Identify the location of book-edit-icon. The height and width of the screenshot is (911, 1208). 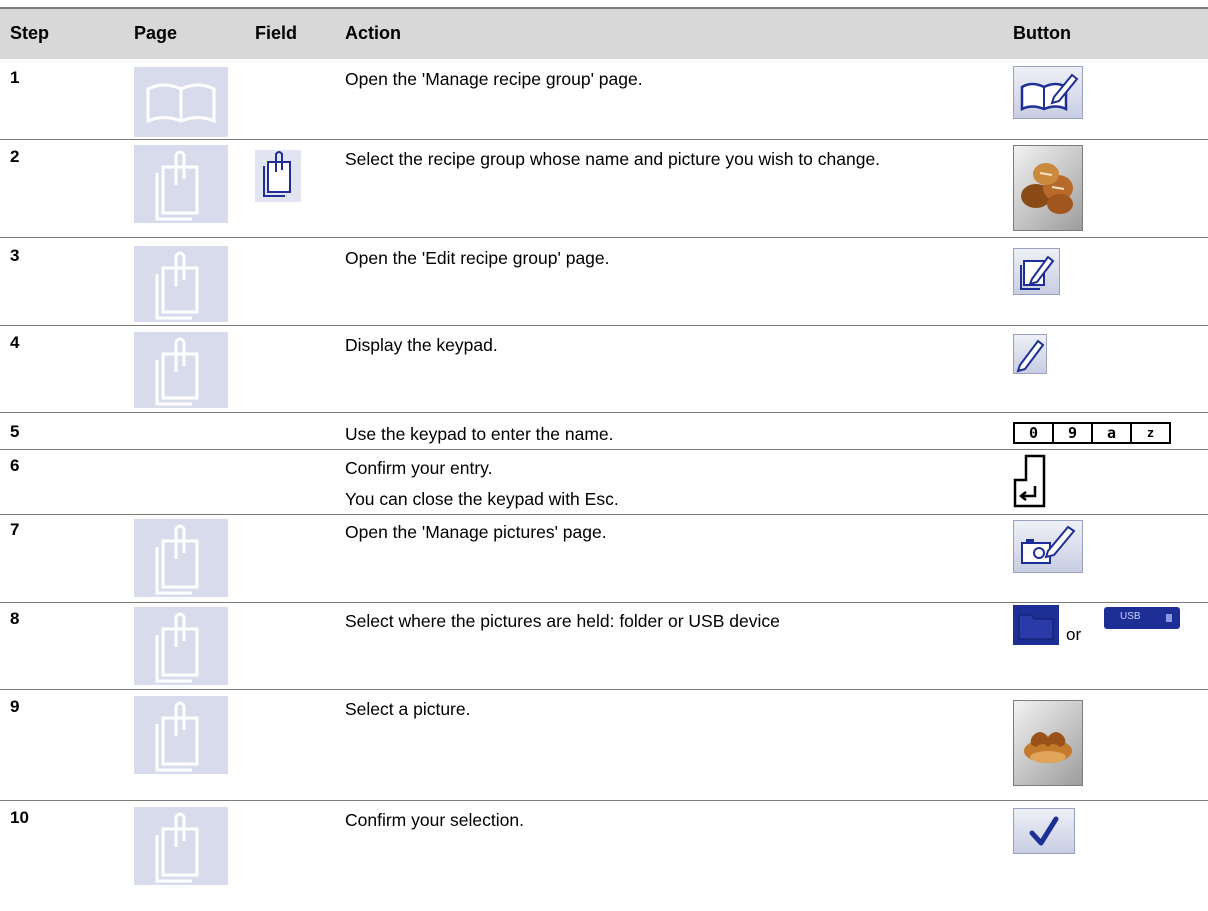
(1048, 92).